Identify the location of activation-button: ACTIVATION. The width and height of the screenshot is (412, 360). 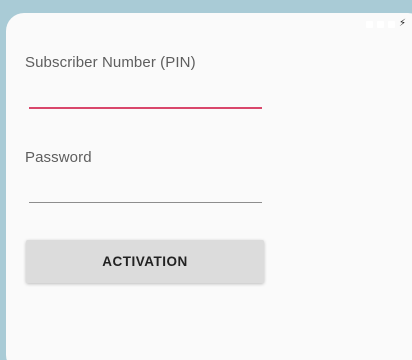
(145, 261).